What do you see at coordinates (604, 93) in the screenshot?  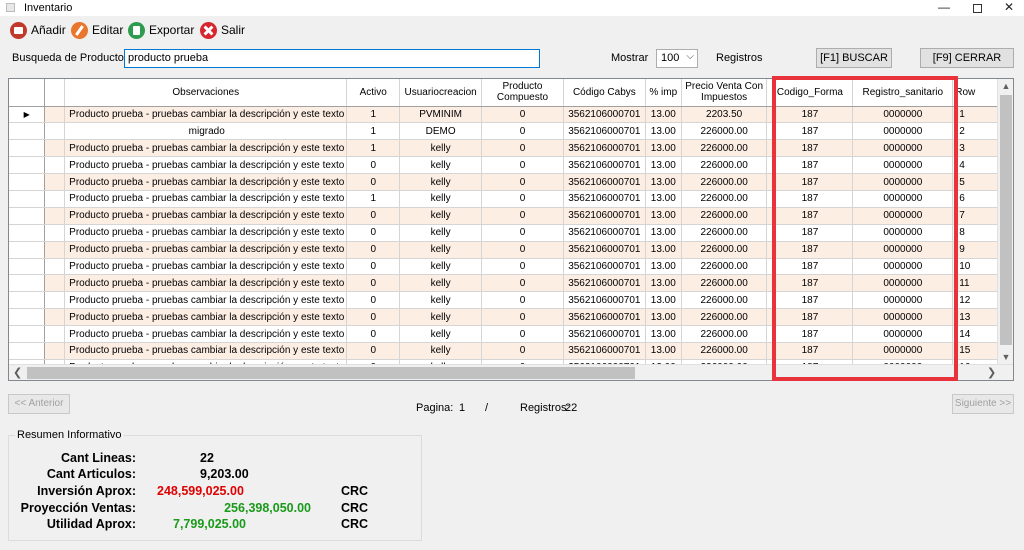 I see `column-header: Código Cabys` at bounding box center [604, 93].